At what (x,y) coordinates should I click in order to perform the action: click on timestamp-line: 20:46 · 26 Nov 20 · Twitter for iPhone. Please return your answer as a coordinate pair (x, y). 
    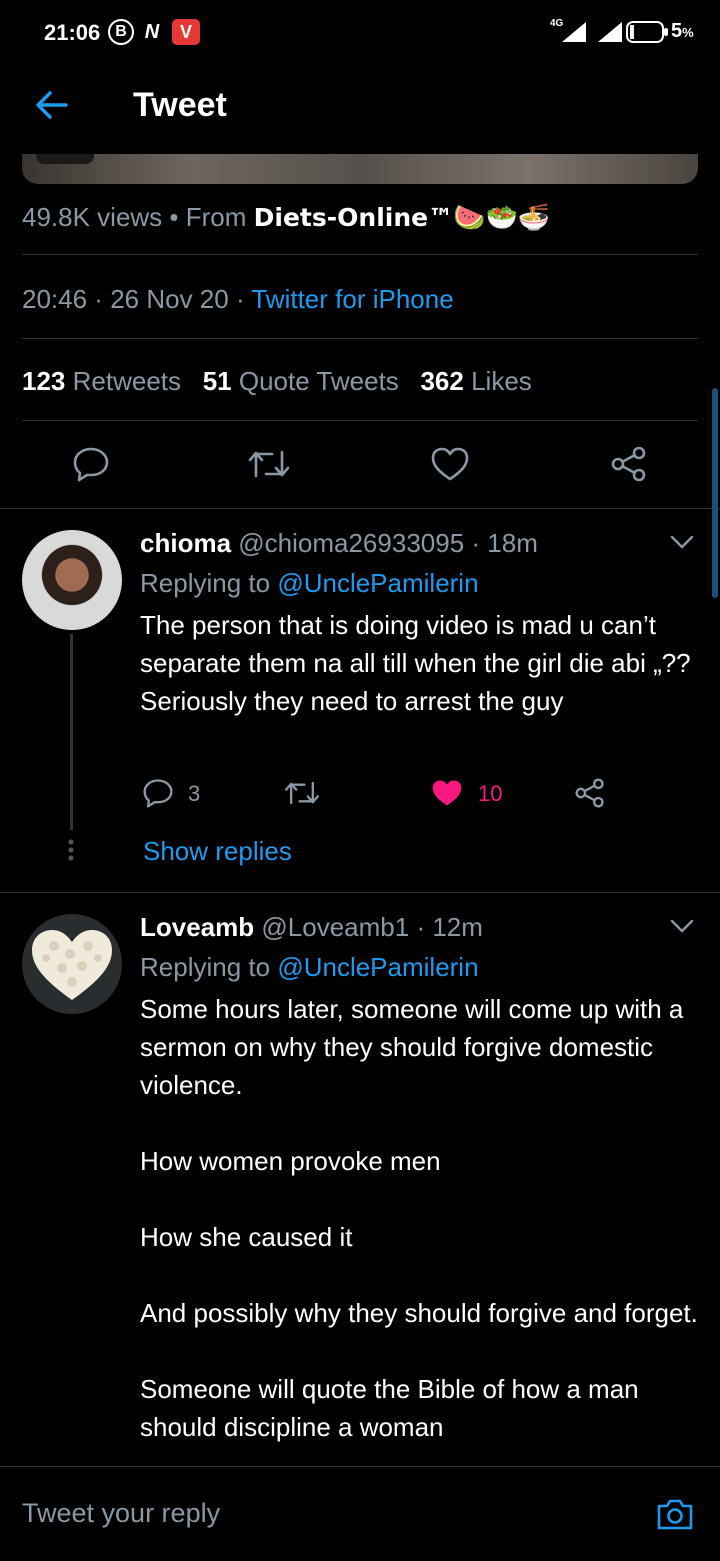
    Looking at the image, I should click on (238, 299).